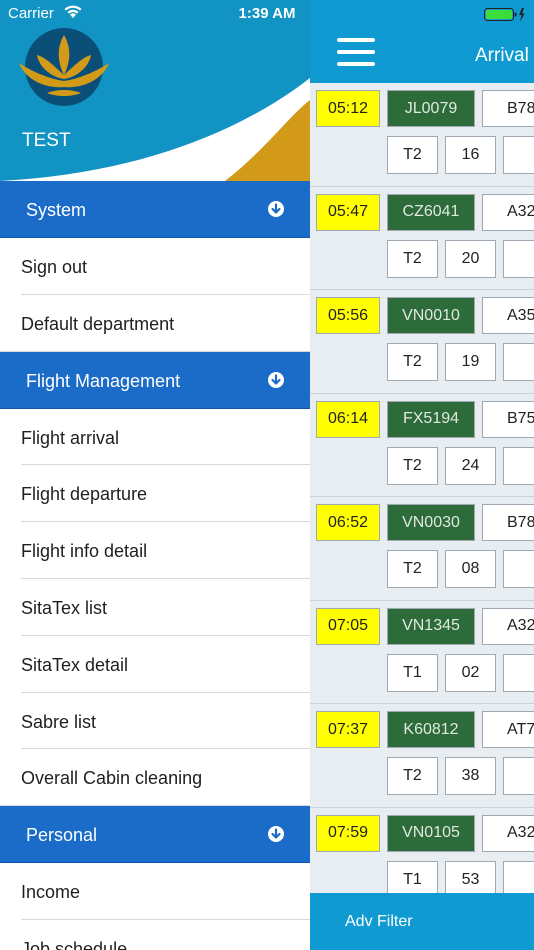 Image resolution: width=534 pixels, height=950 pixels. Describe the element at coordinates (508, 419) in the screenshot. I see `aircraft-type: B757` at that location.